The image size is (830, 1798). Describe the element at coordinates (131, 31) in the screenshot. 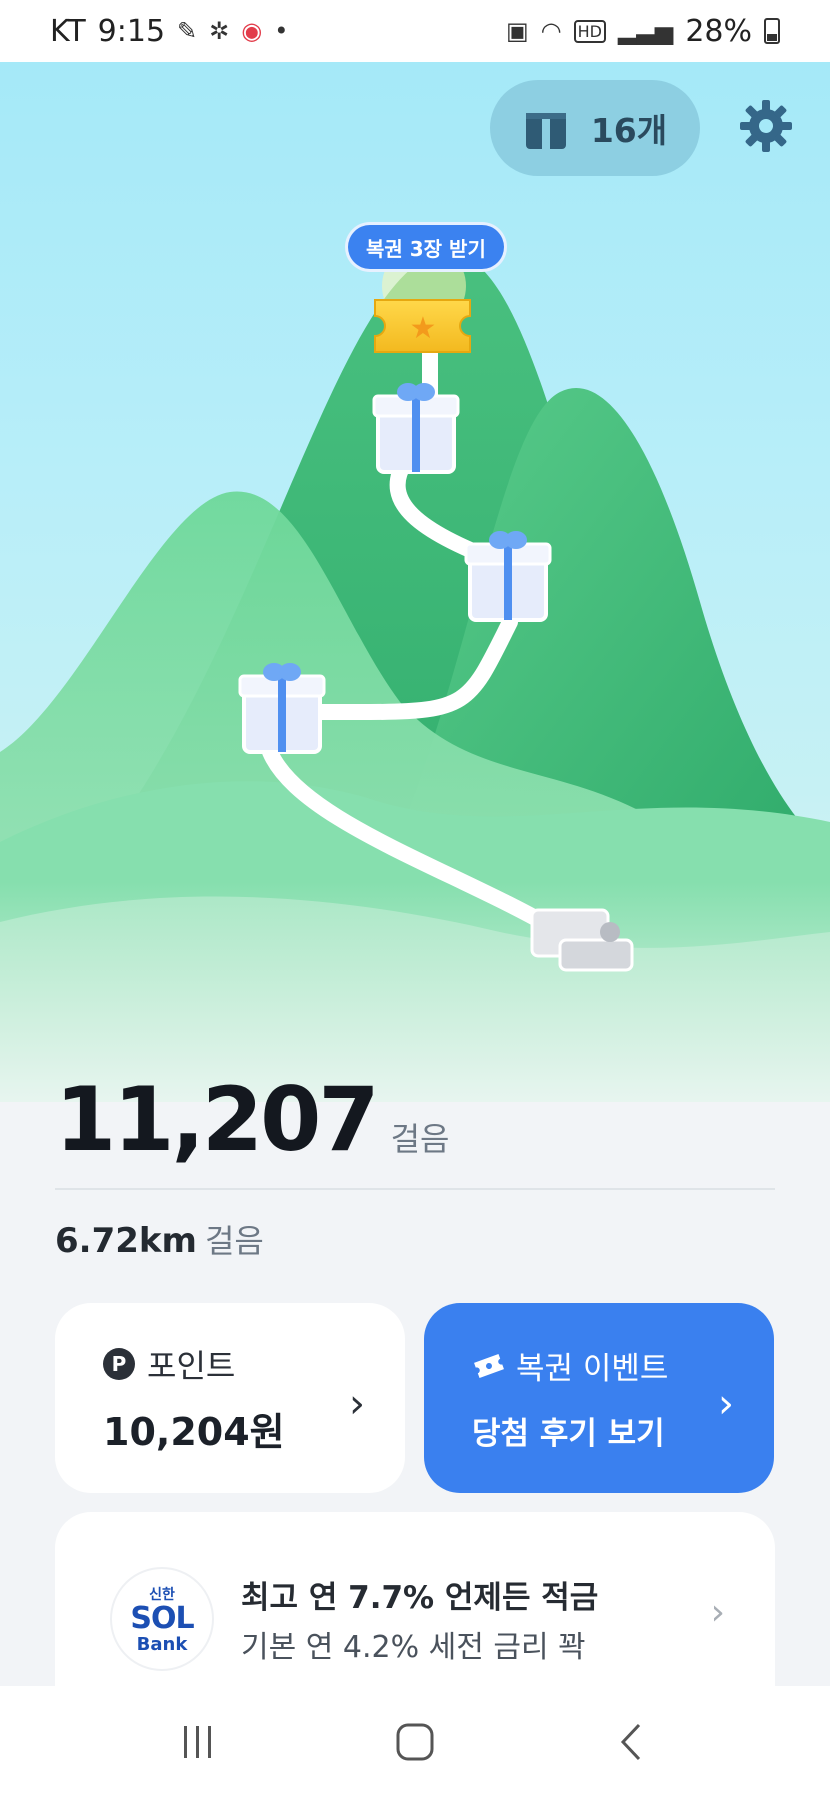

I see `clock: 9:15` at that location.